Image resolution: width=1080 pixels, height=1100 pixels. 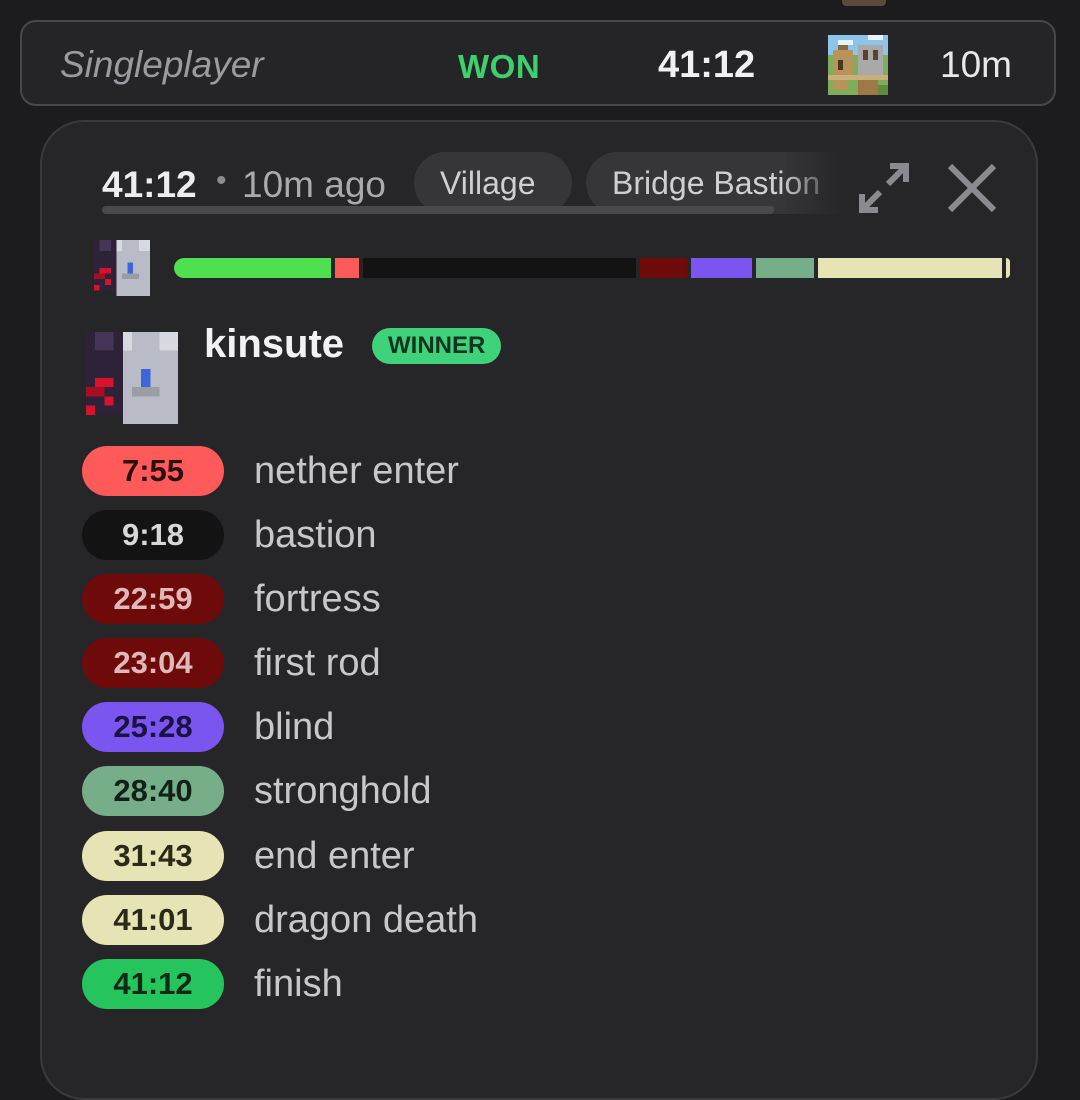 I want to click on match-time: 41:12, so click(x=707, y=65).